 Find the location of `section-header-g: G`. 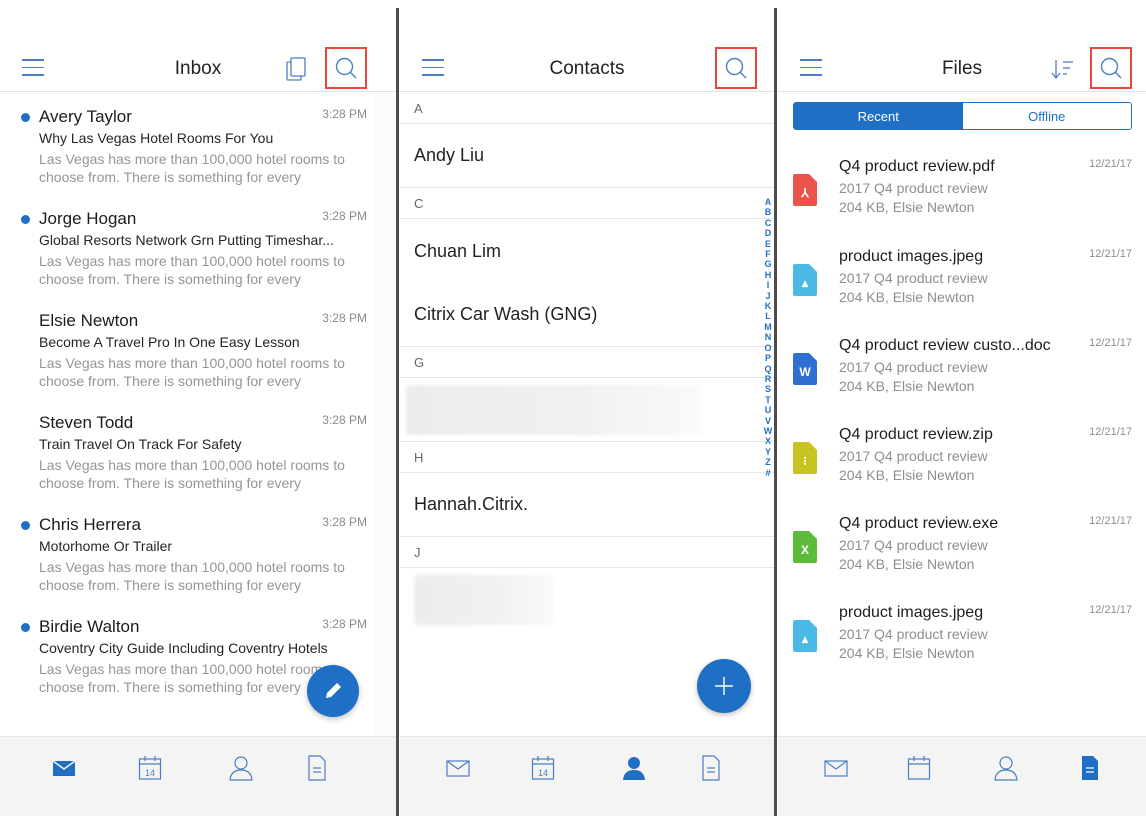

section-header-g: G is located at coordinates (587, 362).